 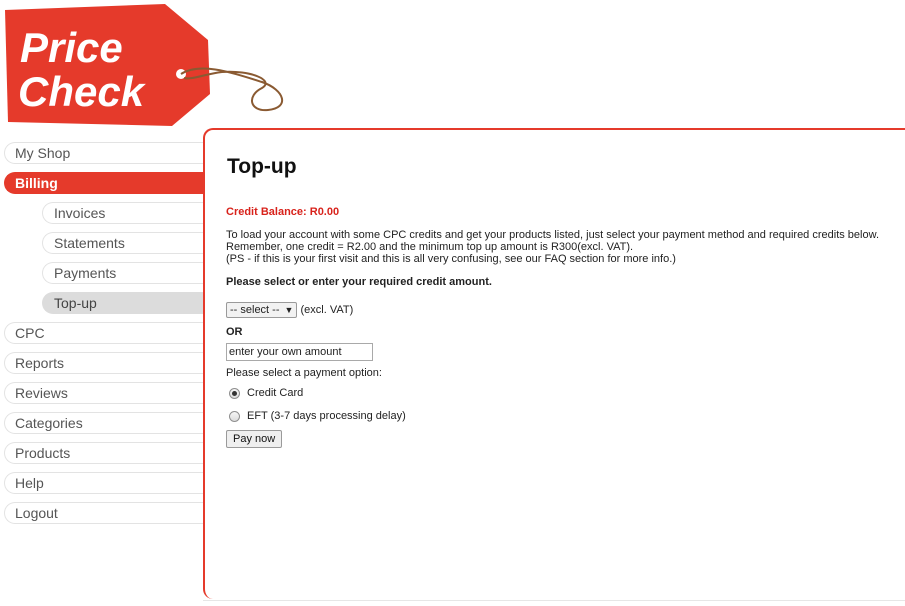 I want to click on logo-text-line1: Price, so click(x=71, y=47).